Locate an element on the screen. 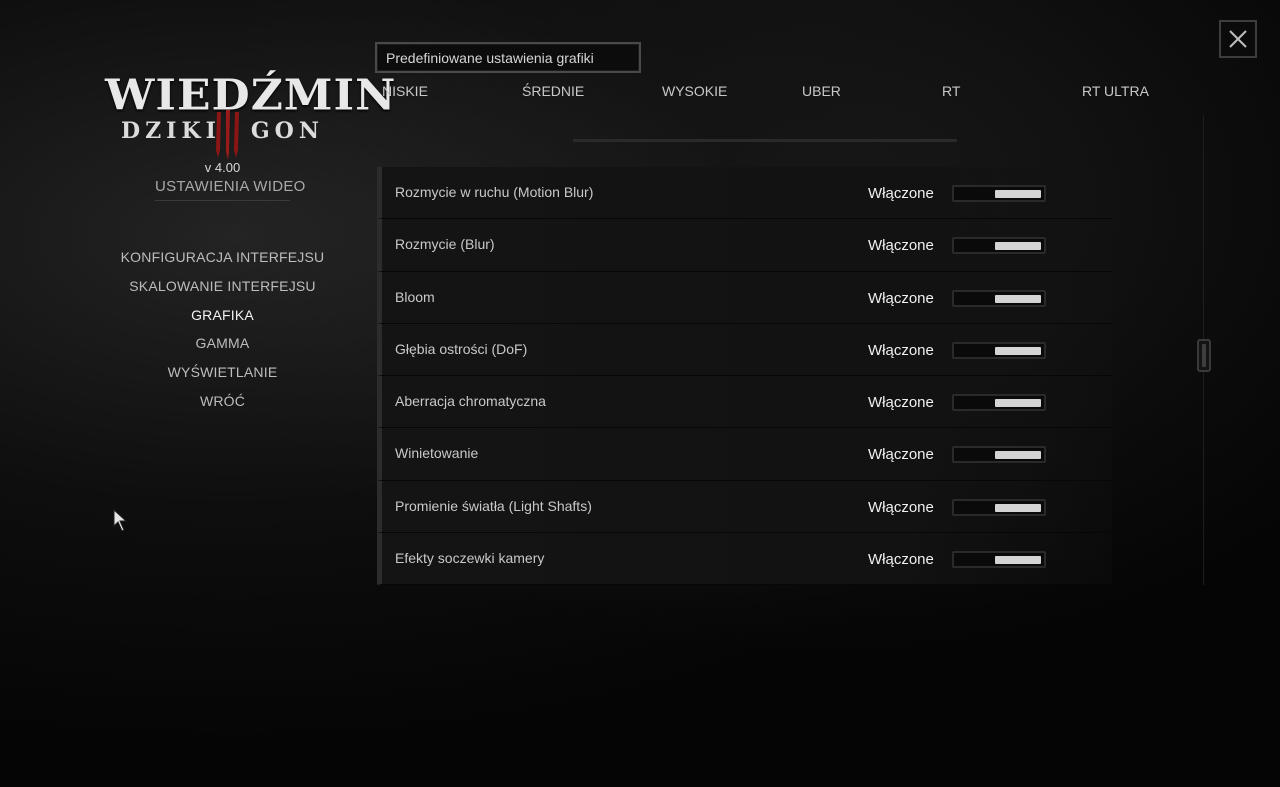  setting-row-blur: Rozmycie (Blur) Włączone is located at coordinates (744, 245).